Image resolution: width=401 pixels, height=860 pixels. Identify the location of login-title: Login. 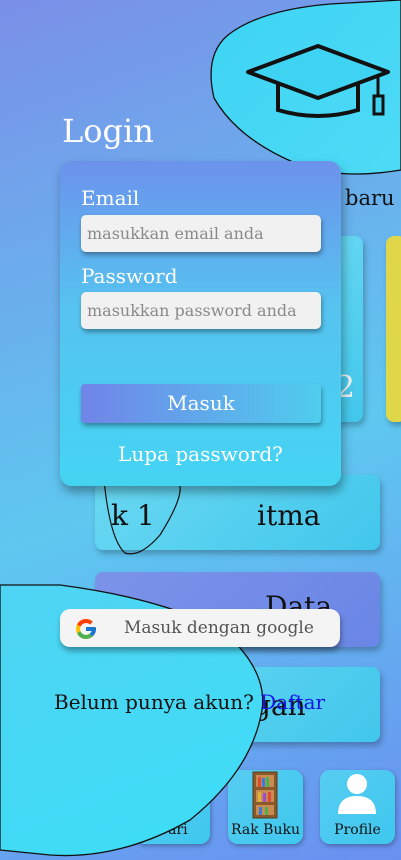
(108, 131).